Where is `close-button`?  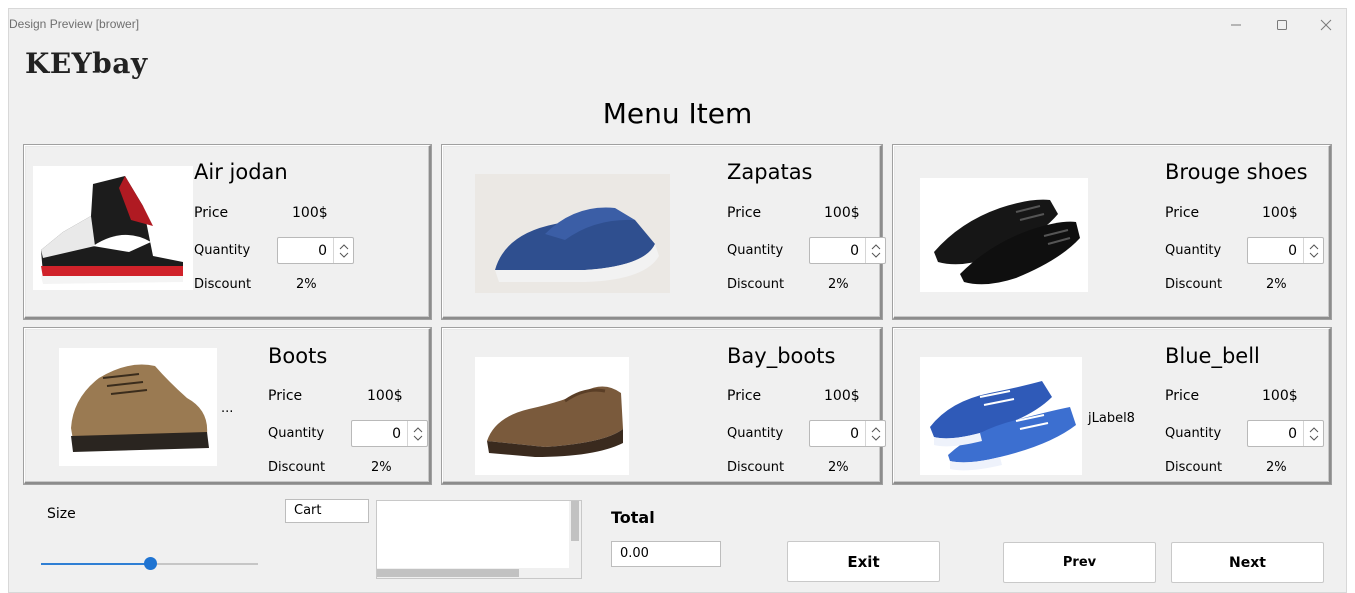 close-button is located at coordinates (1326, 25).